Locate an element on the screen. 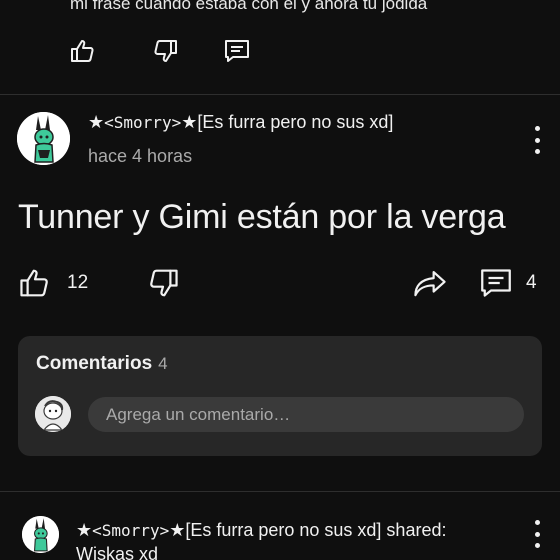  current-user-avatar is located at coordinates (53, 414).